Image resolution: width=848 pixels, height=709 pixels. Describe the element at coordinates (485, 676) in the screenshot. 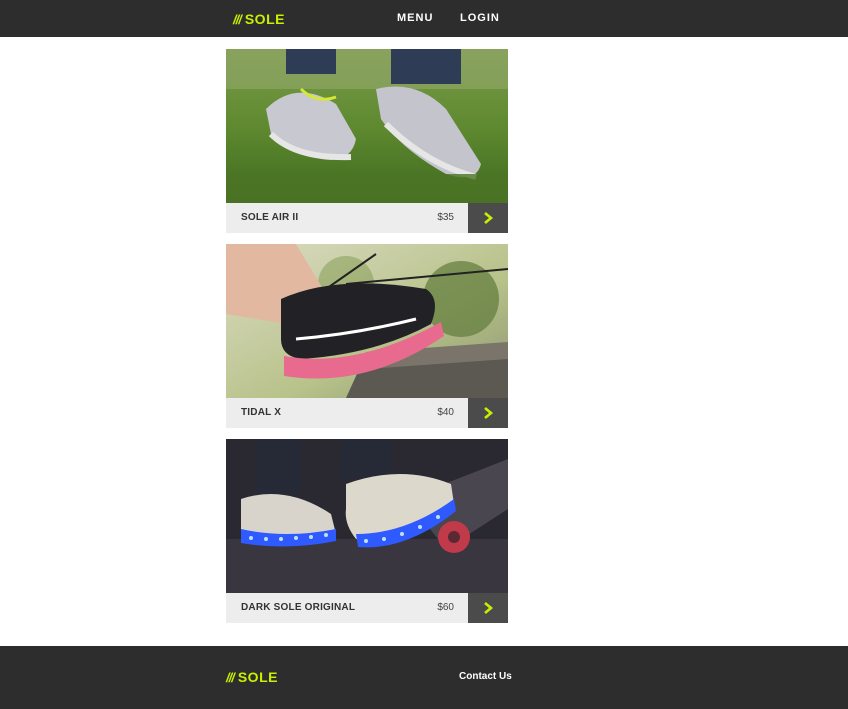

I see `contact-us-link: Contact Us` at that location.